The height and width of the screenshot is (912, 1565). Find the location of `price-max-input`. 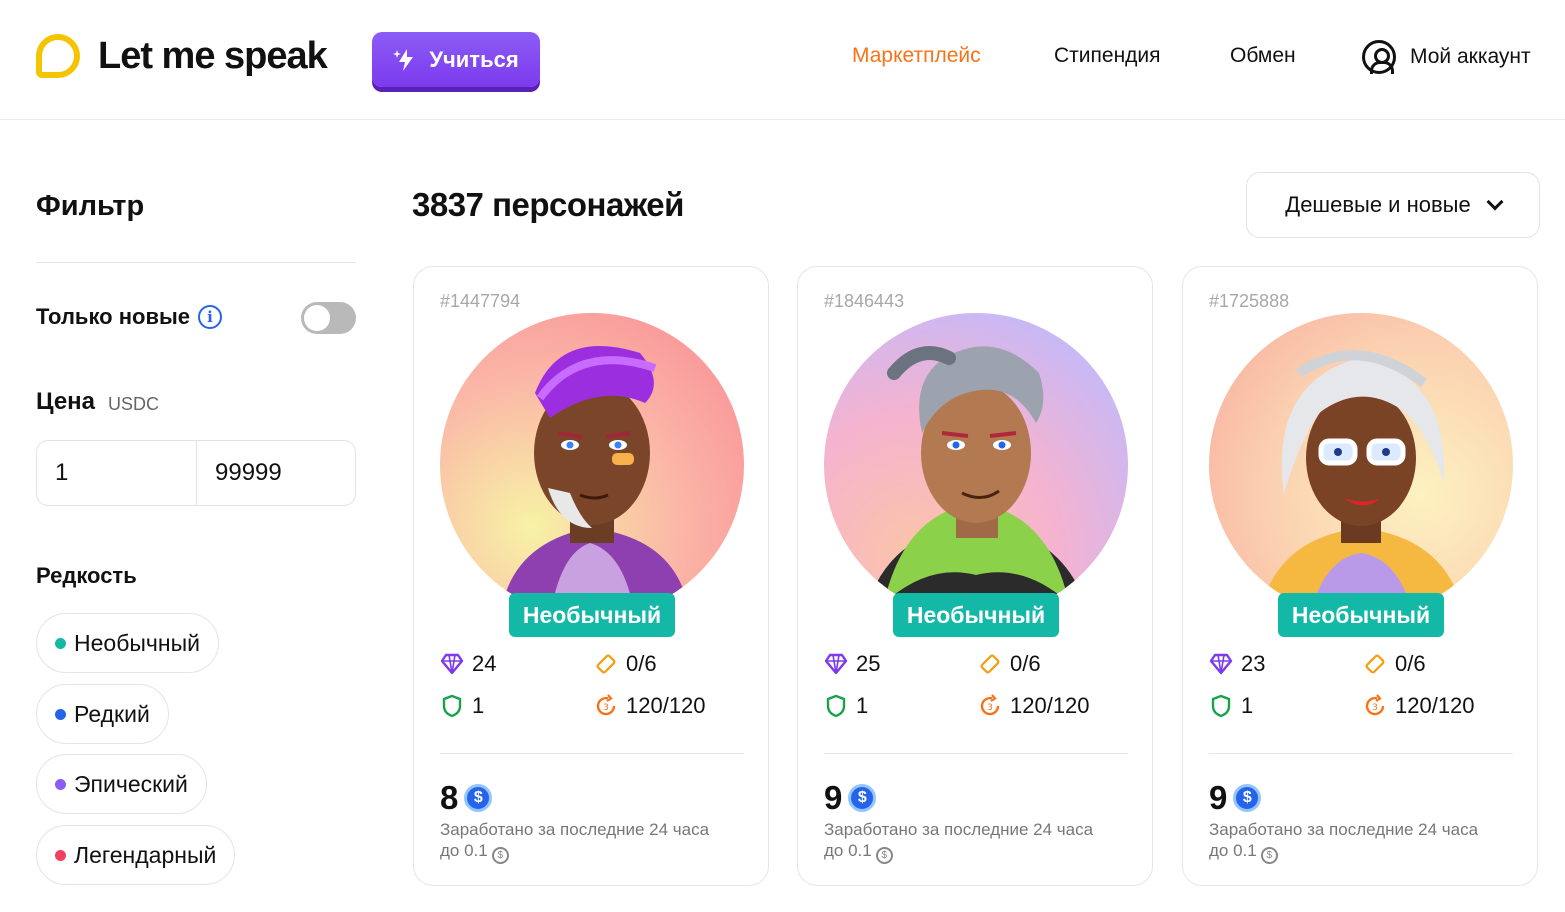

price-max-input is located at coordinates (275, 473).